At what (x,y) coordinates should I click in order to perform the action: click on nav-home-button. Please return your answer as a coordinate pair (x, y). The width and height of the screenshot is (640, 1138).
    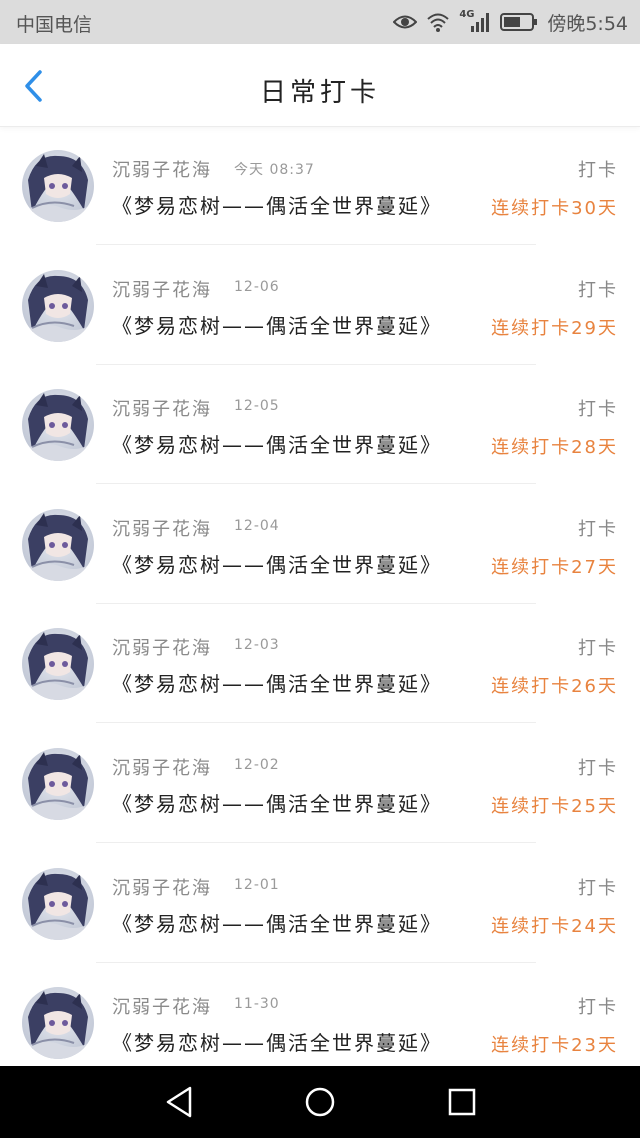
    Looking at the image, I should click on (320, 1102).